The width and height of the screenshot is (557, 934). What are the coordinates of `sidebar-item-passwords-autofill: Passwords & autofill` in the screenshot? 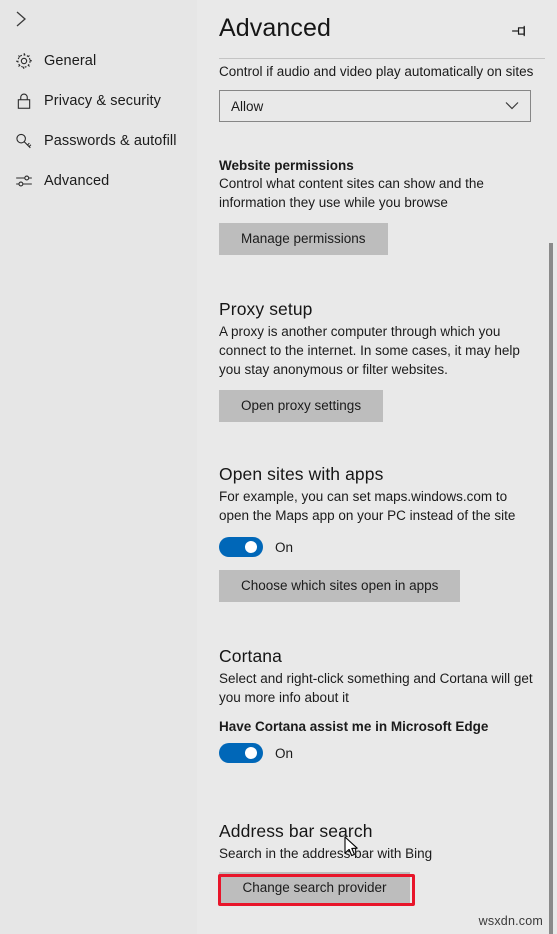 It's located at (98, 141).